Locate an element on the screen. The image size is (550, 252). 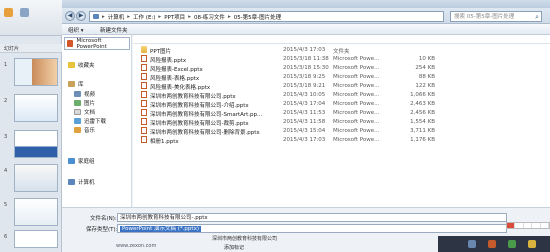
ime-toolbar is located at coordinates (528, 225).